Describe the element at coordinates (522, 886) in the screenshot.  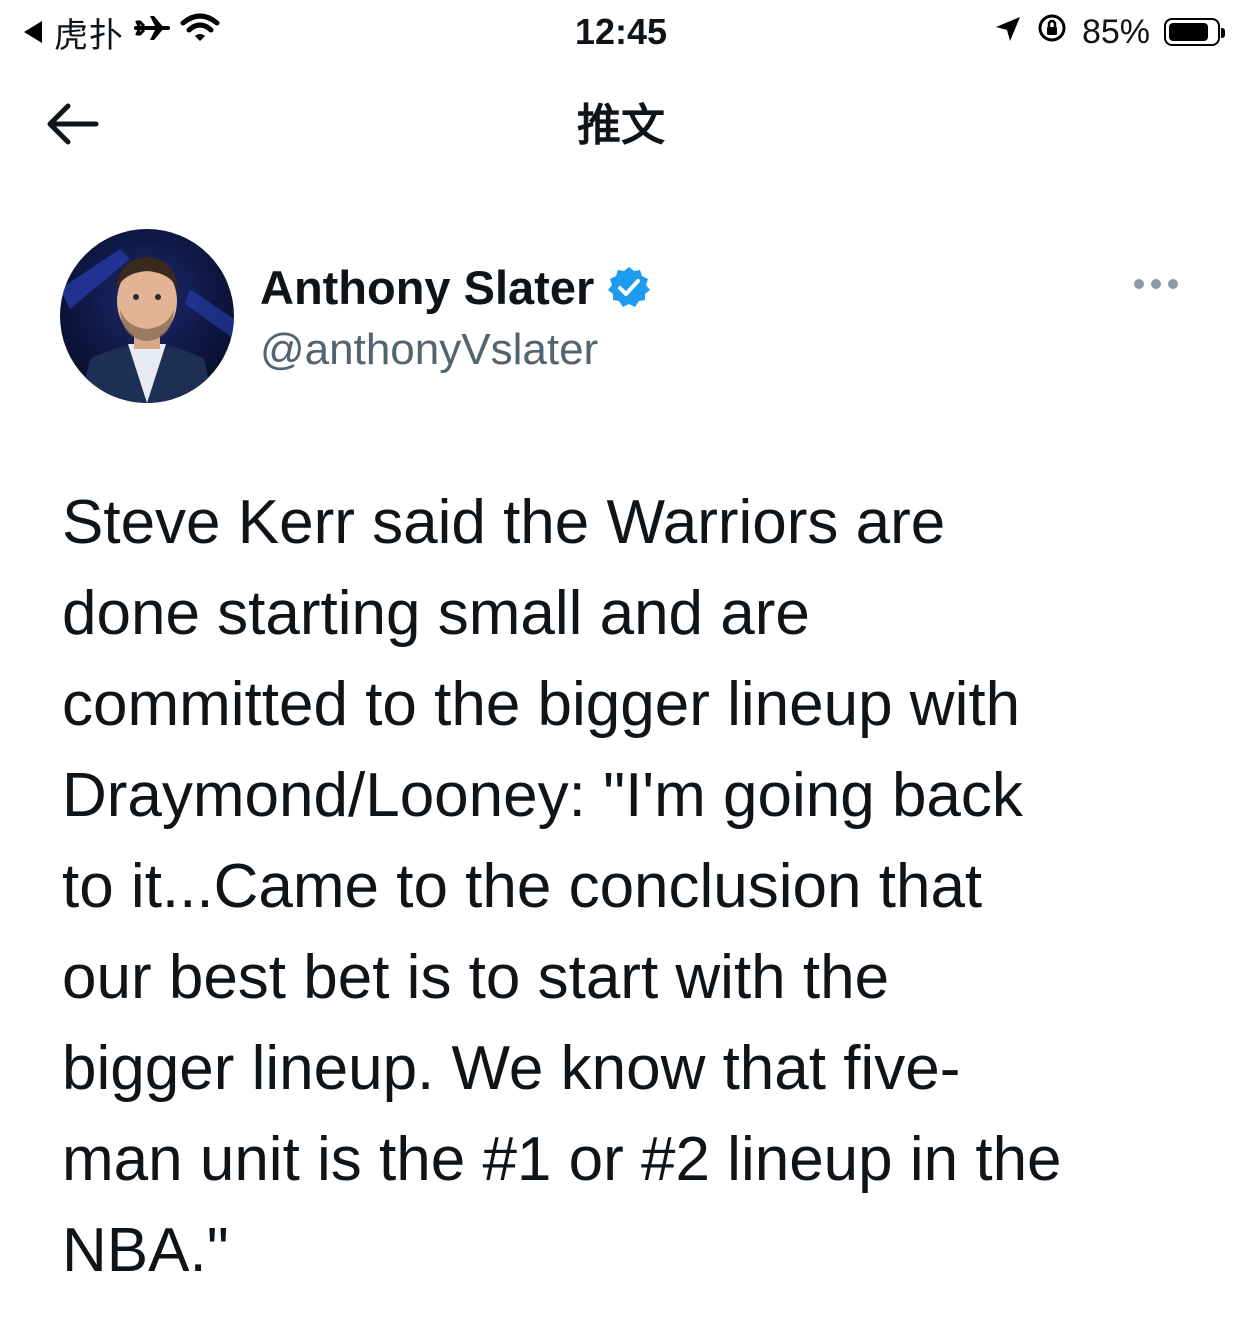
I see `tweet-text-line: to it...Came to the conclusion that` at that location.